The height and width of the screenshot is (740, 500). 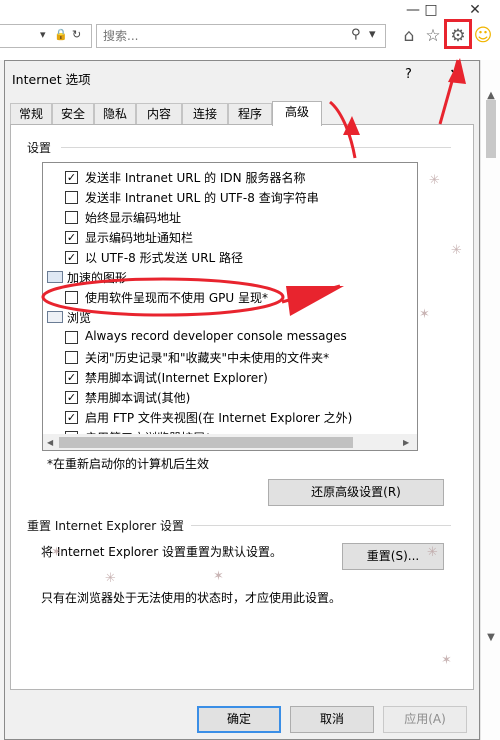 What do you see at coordinates (455, 74) in the screenshot?
I see `dialog-close-button: ✕` at bounding box center [455, 74].